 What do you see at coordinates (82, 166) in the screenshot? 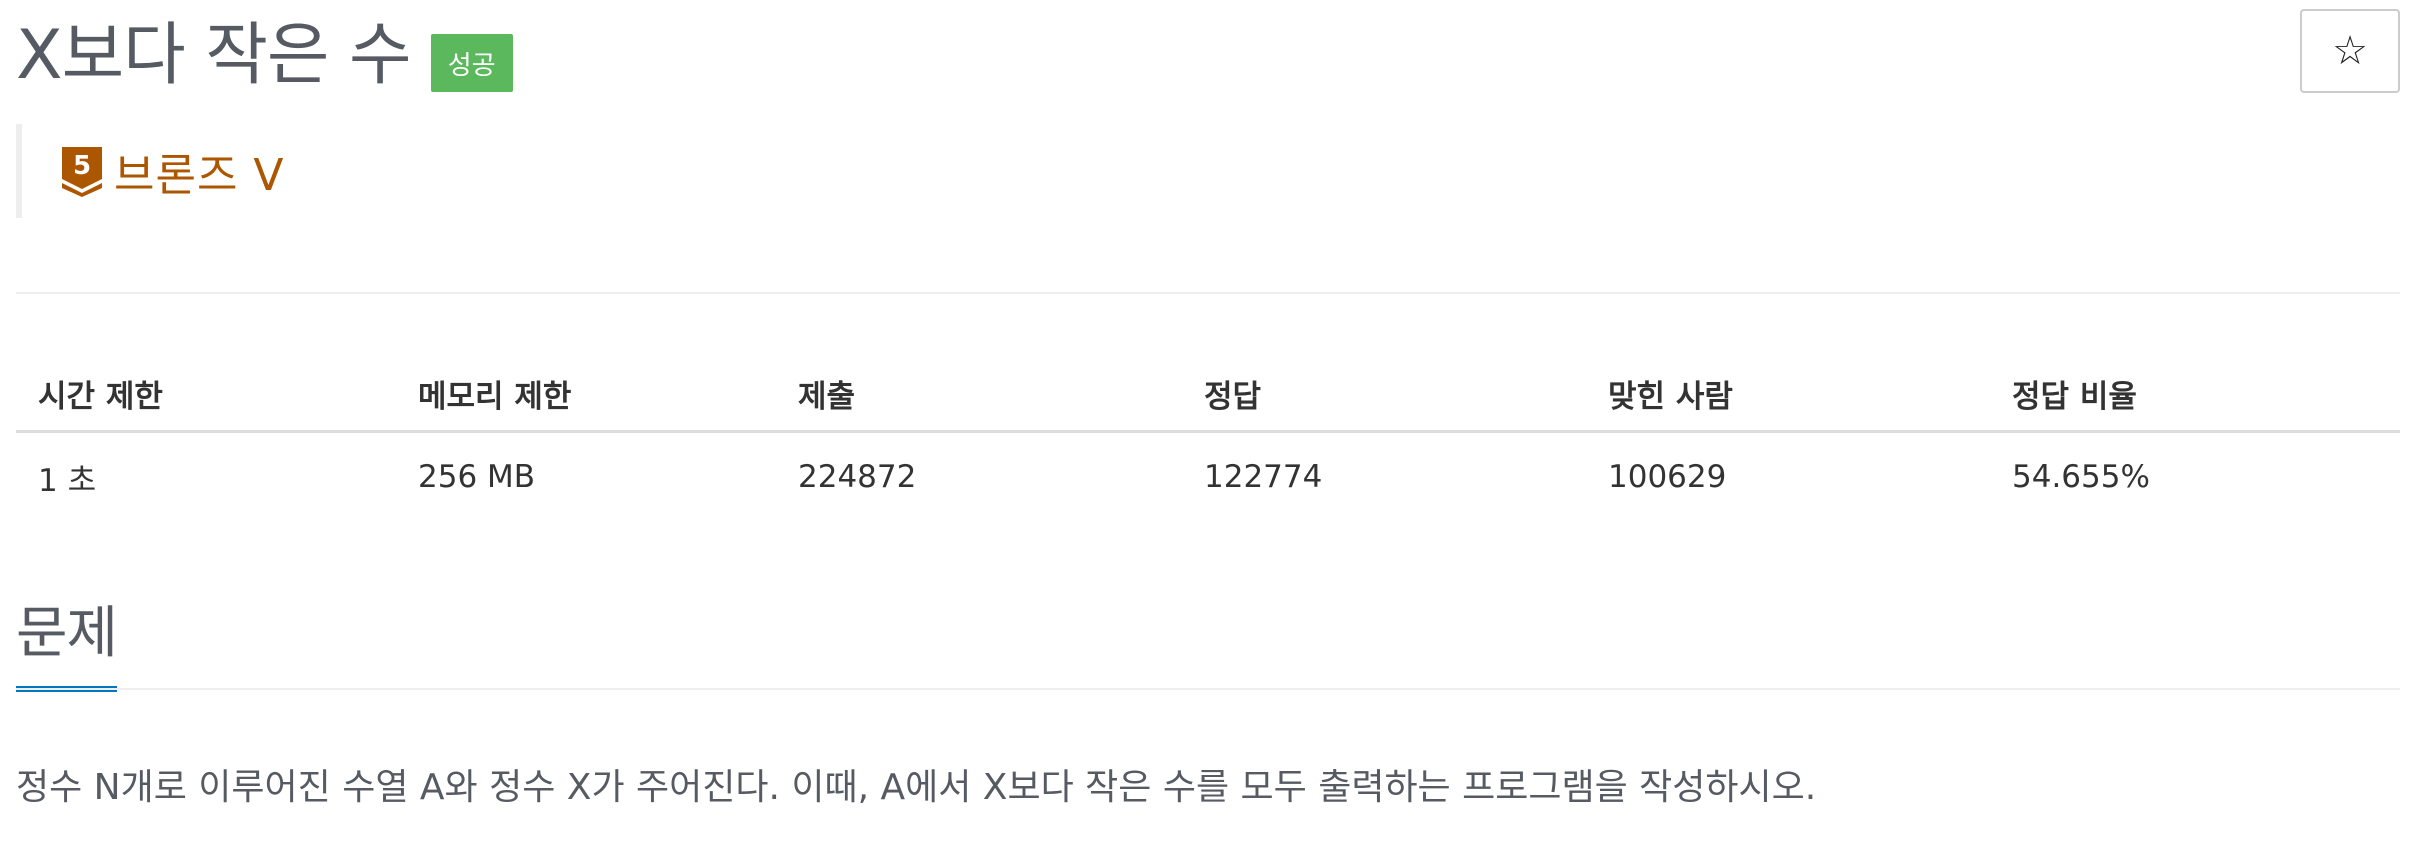
I see `tier-level-number: 5` at bounding box center [82, 166].